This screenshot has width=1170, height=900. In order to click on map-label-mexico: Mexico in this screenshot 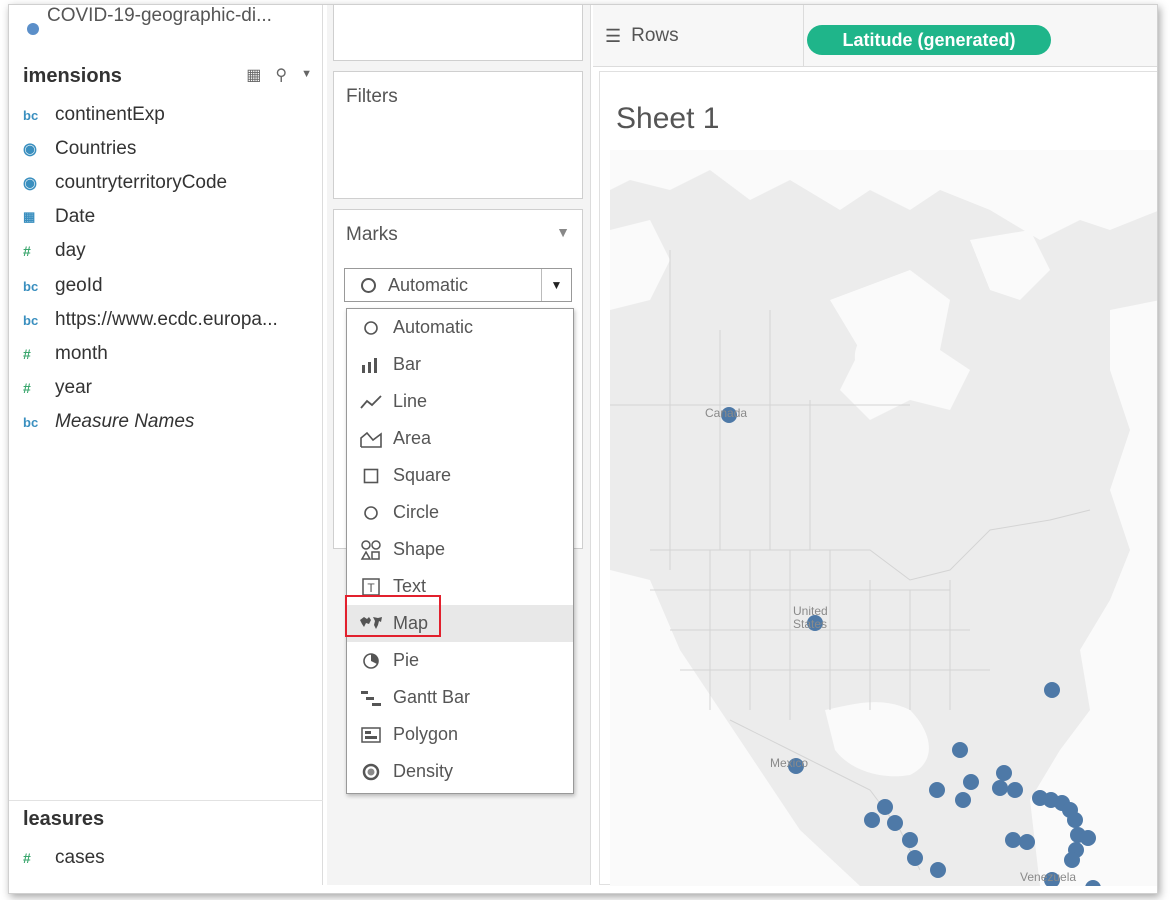, I will do `click(789, 763)`.